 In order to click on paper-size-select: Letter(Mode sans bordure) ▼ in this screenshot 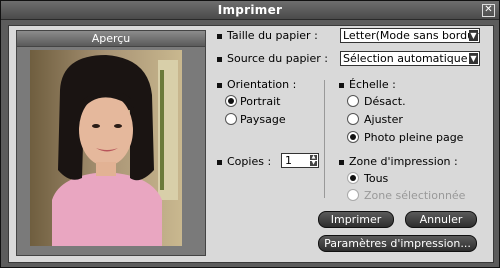, I will do `click(410, 35)`.